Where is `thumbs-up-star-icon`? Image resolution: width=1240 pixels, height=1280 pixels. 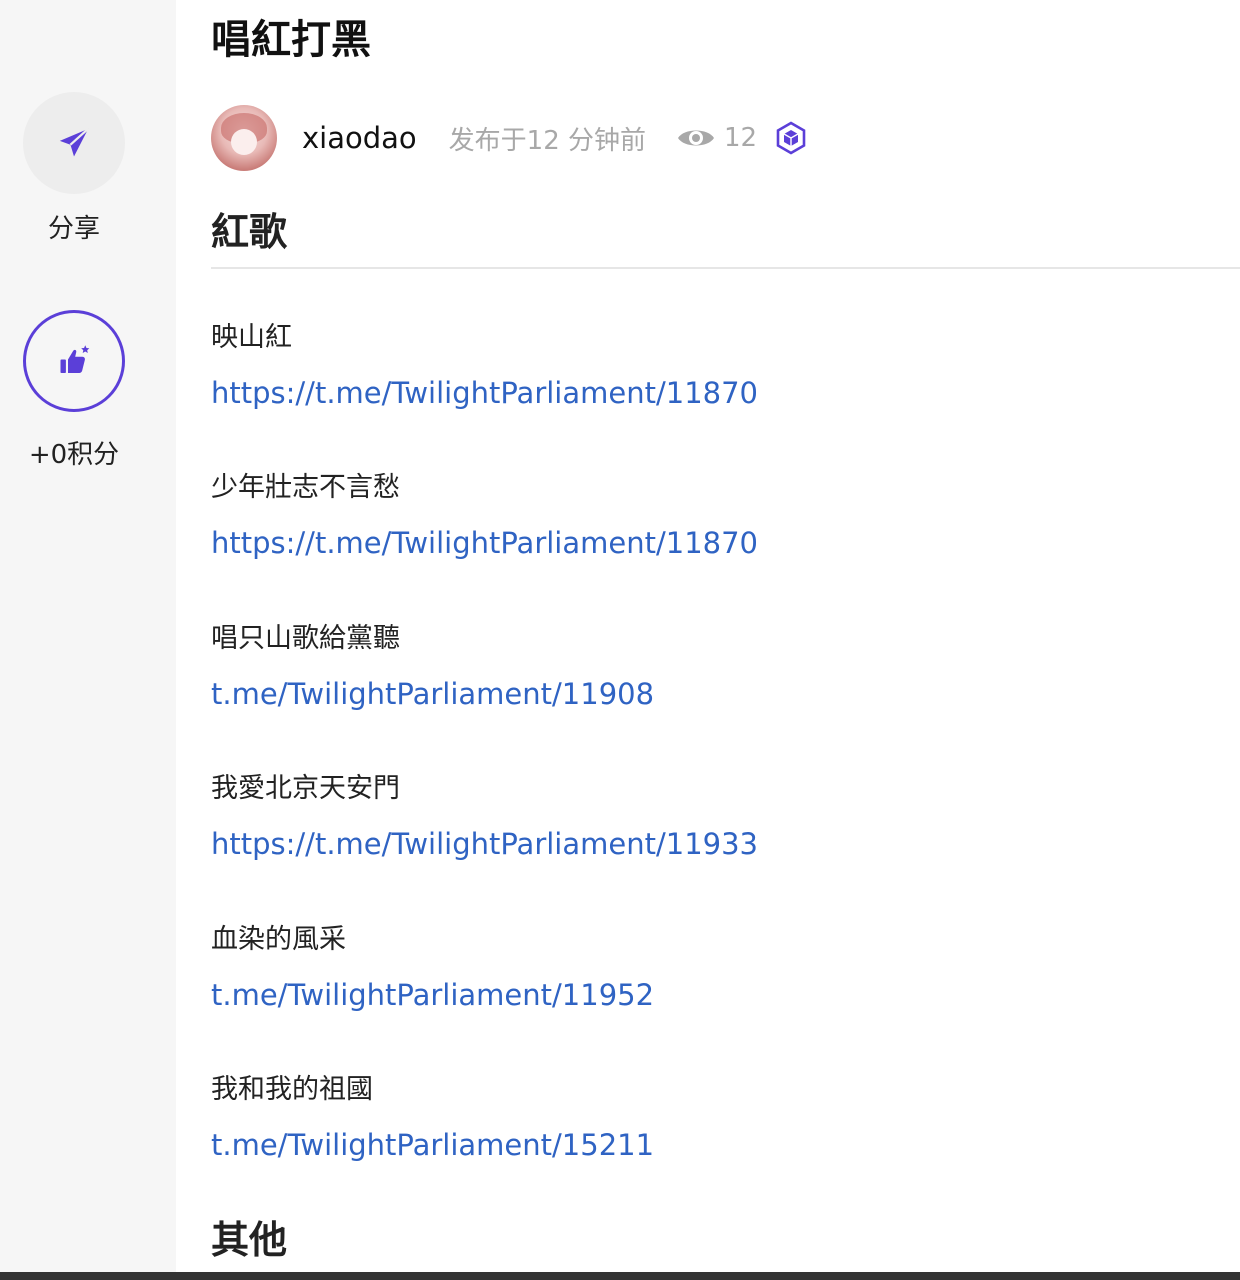
thumbs-up-star-icon is located at coordinates (75, 359).